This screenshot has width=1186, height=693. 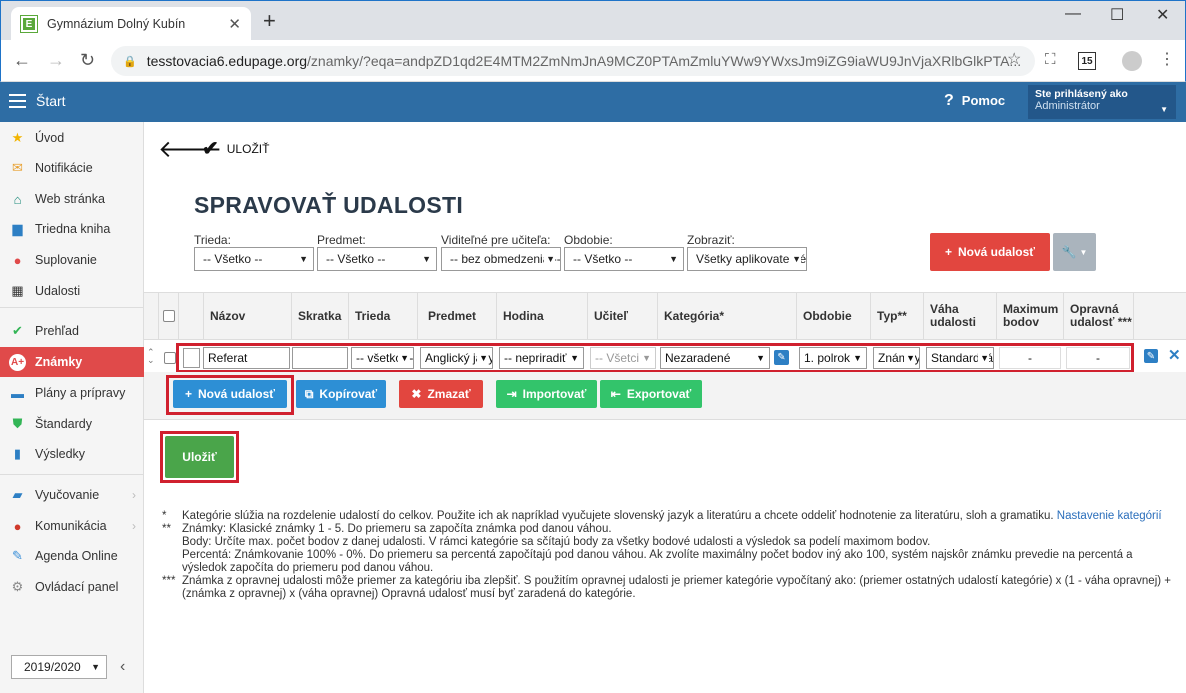 What do you see at coordinates (190, 316) in the screenshot?
I see `header-color` at bounding box center [190, 316].